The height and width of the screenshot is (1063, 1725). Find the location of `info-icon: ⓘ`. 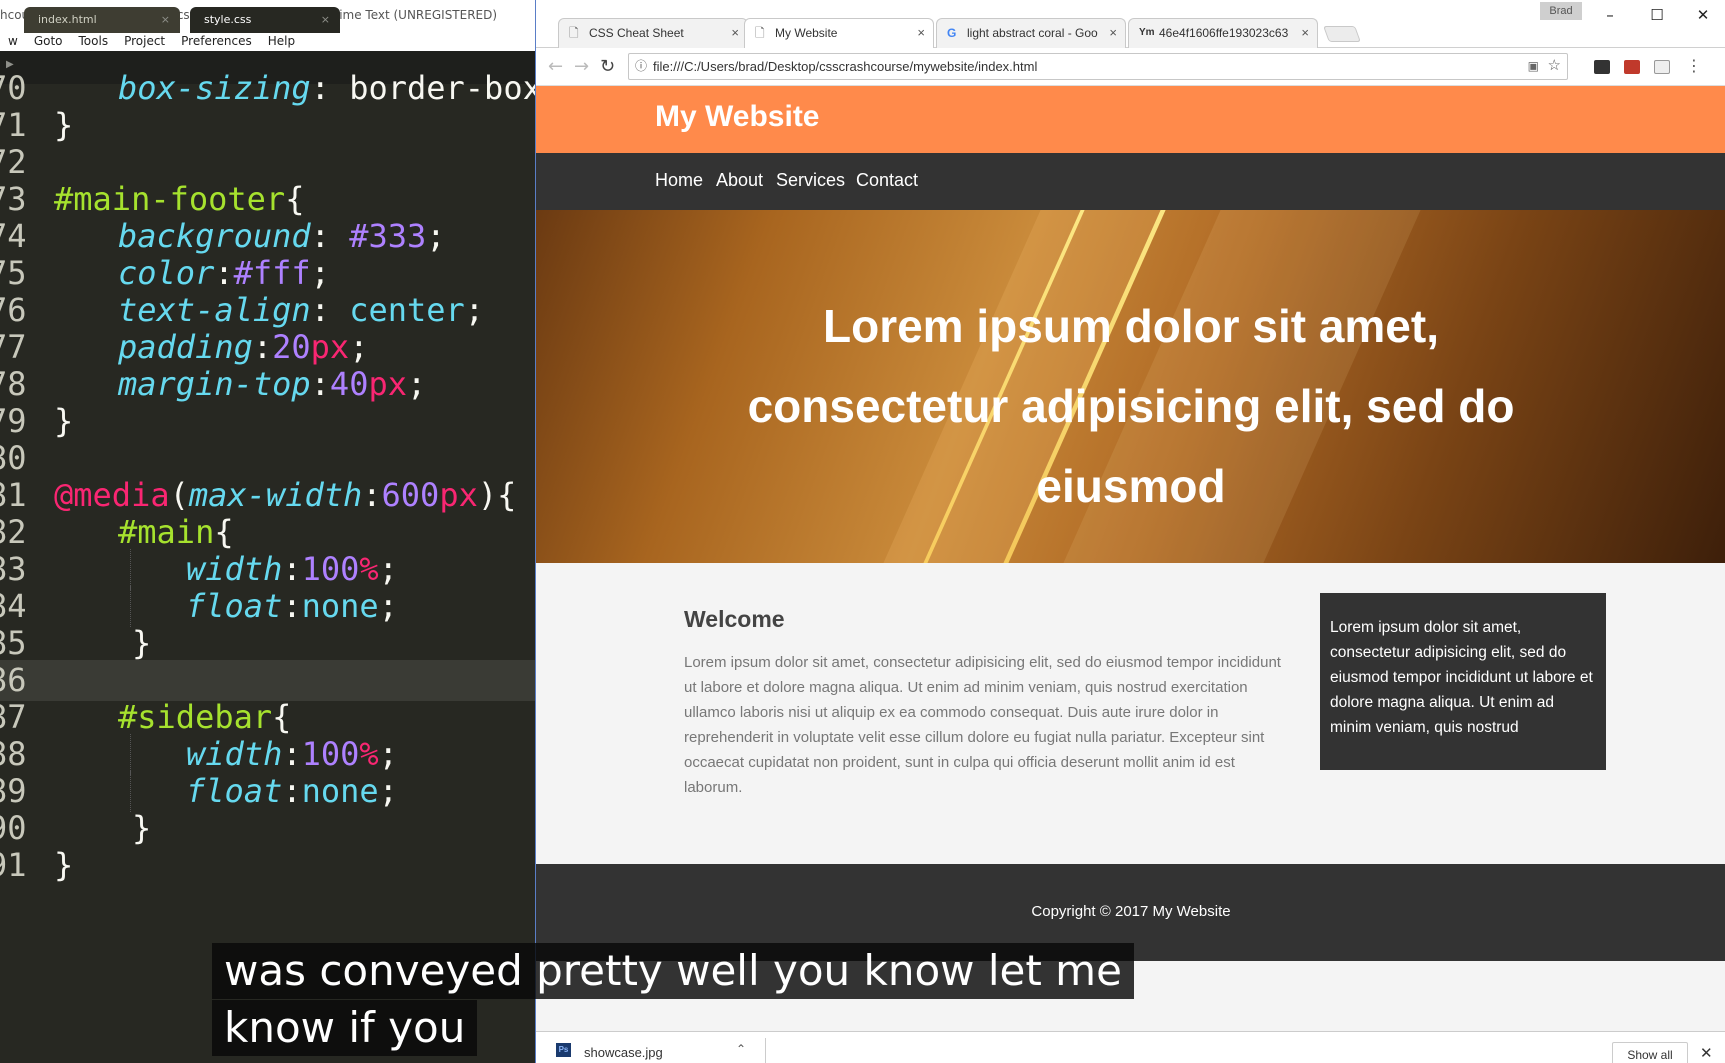

info-icon: ⓘ is located at coordinates (641, 66).